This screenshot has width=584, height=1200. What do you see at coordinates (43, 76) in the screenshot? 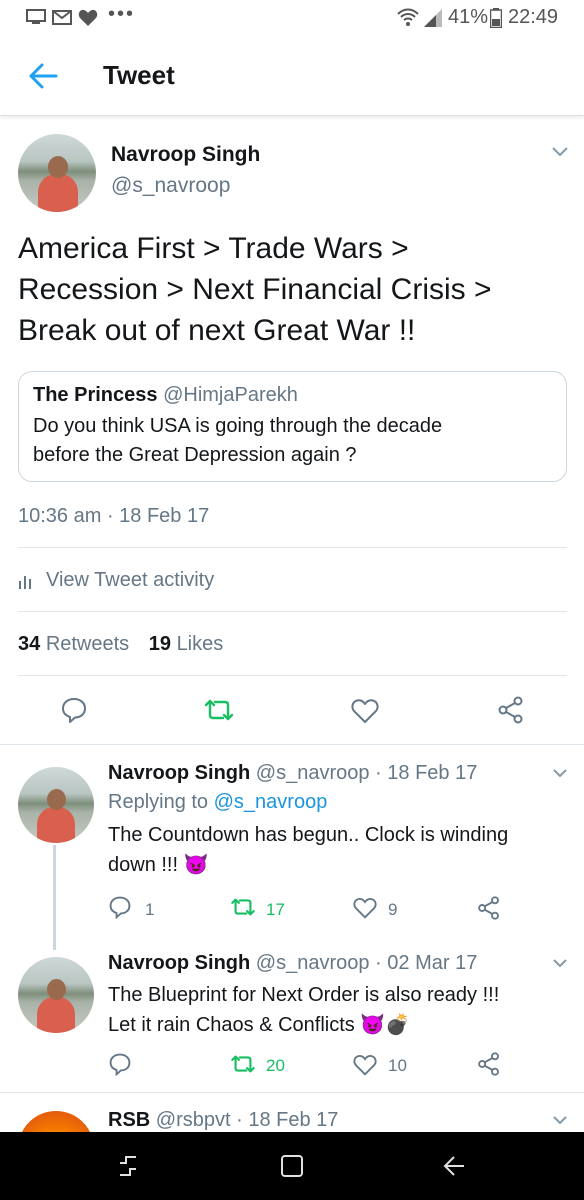
I see `back-arrow-icon` at bounding box center [43, 76].